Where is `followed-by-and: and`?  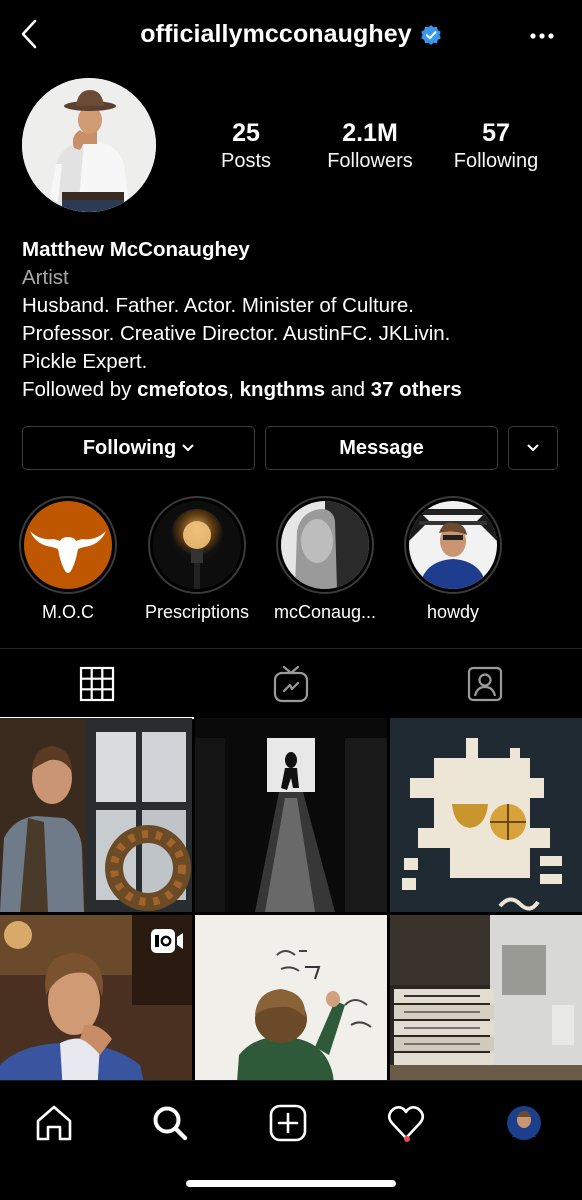
followed-by-and: and is located at coordinates (348, 389).